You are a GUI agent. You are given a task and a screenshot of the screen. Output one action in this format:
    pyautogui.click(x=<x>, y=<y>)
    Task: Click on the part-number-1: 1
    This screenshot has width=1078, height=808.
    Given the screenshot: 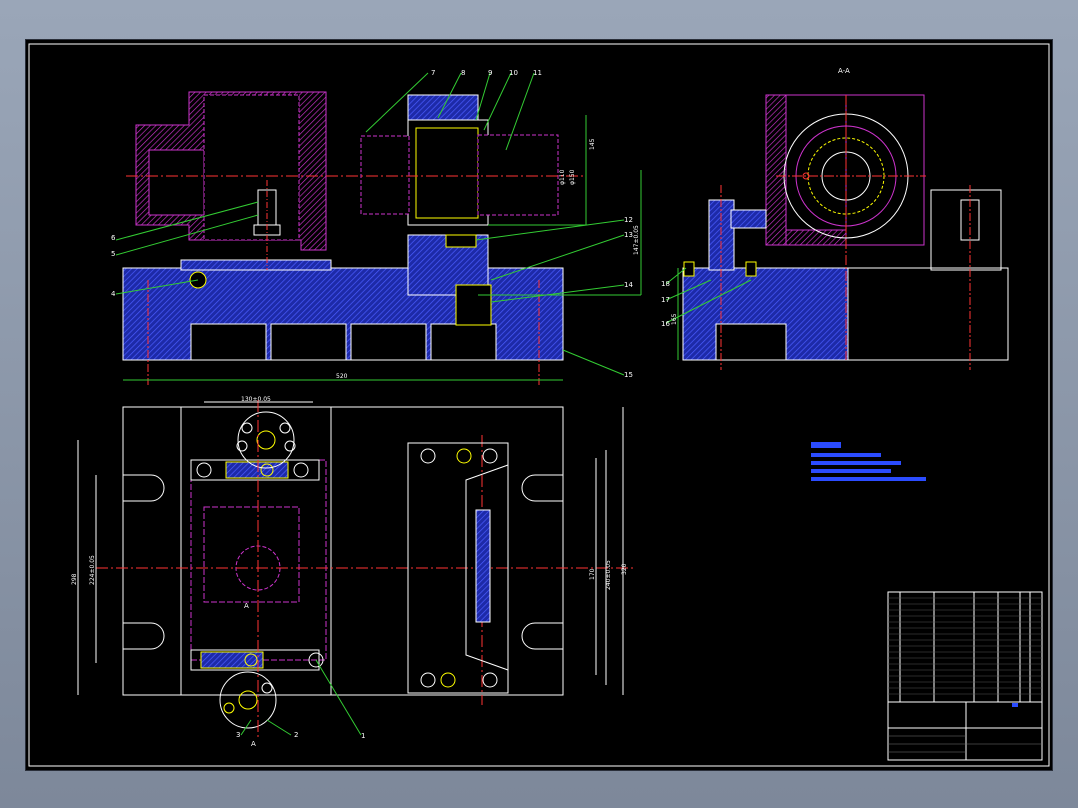 What is the action you would take?
    pyautogui.click(x=363, y=736)
    